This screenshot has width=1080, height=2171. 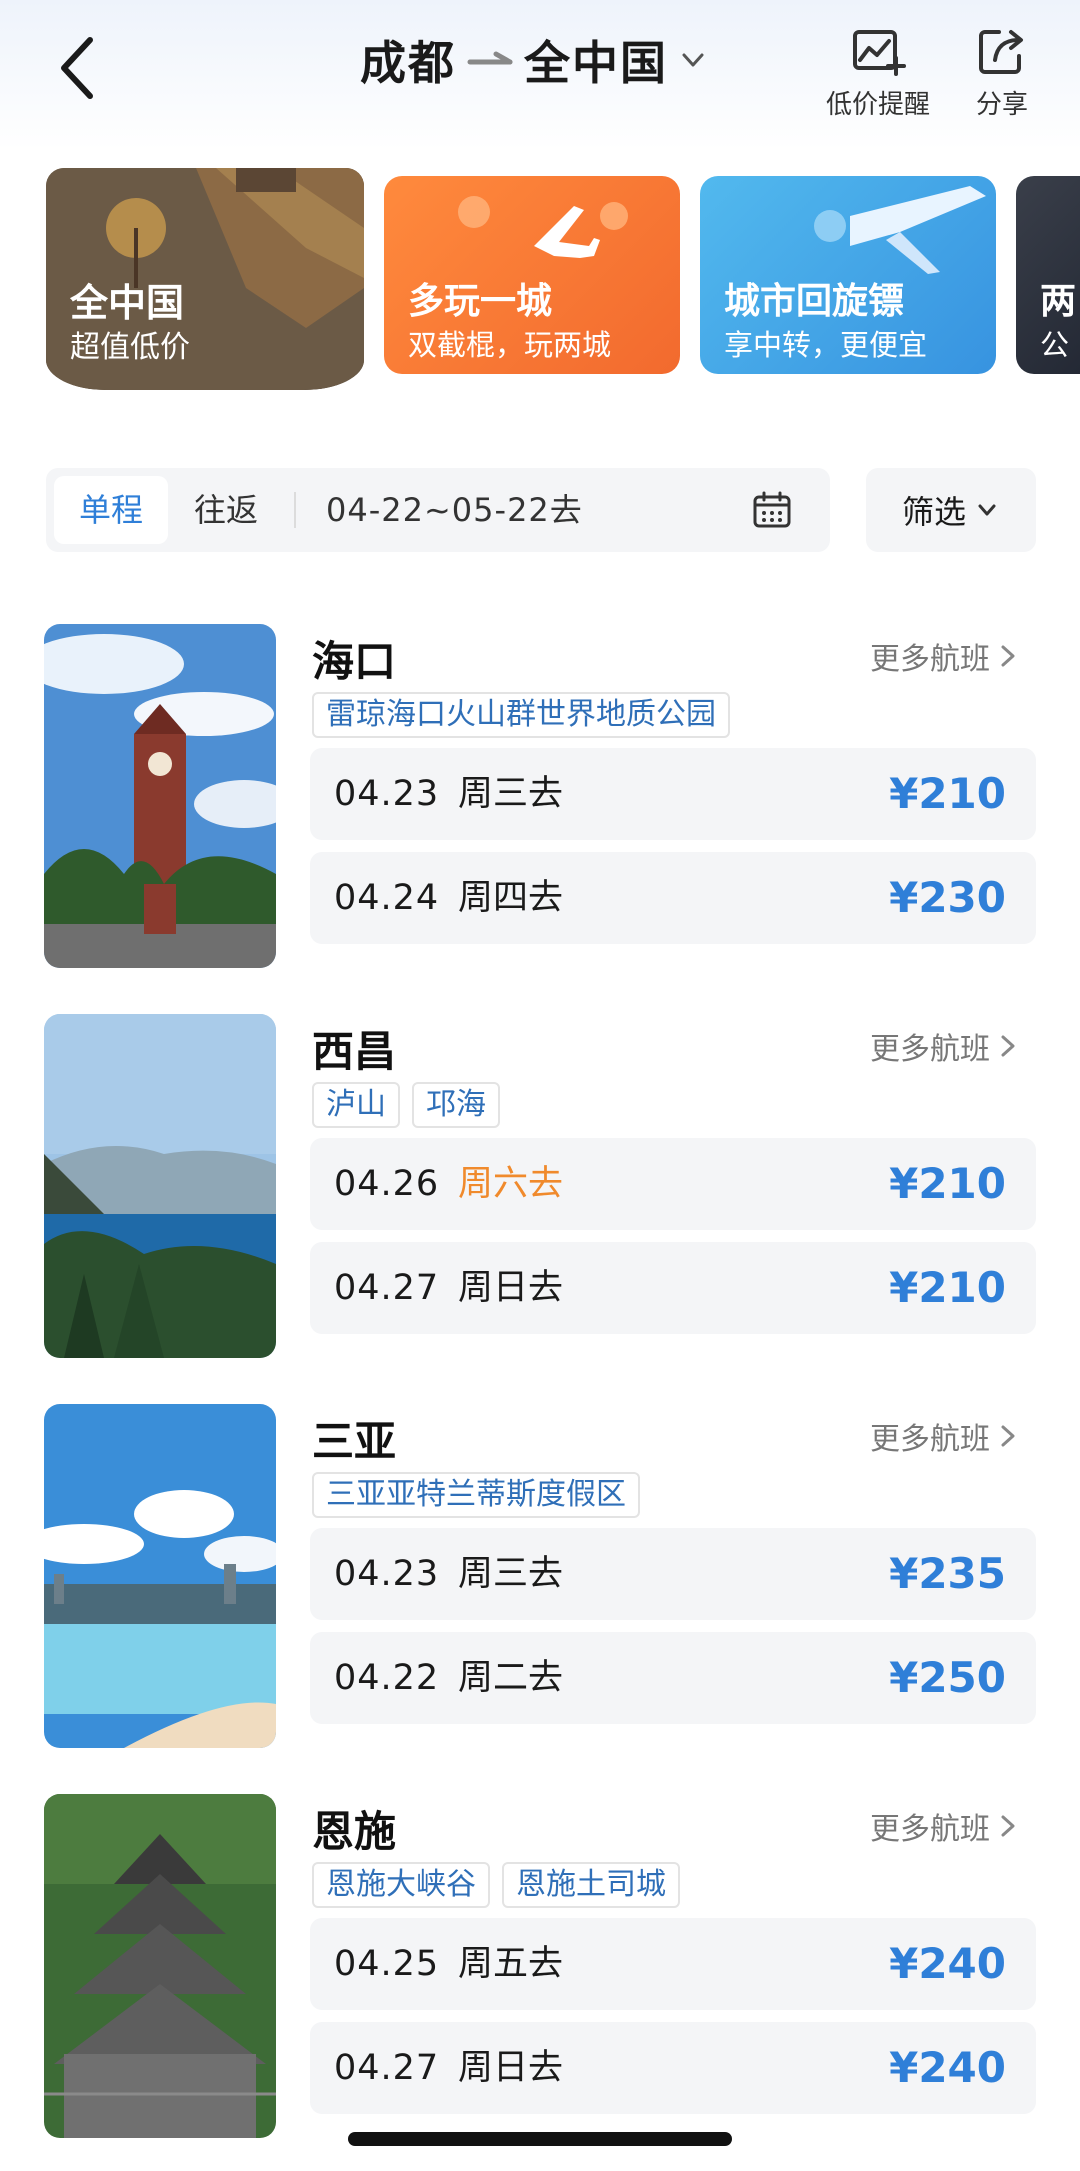 I want to click on filter-label: 筛选, so click(x=933, y=512).